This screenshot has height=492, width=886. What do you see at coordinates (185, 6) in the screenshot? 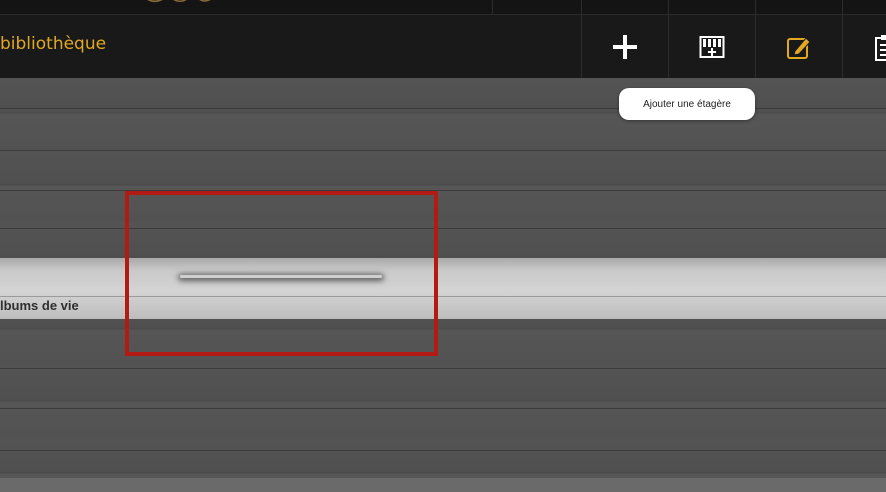
I see `logo` at bounding box center [185, 6].